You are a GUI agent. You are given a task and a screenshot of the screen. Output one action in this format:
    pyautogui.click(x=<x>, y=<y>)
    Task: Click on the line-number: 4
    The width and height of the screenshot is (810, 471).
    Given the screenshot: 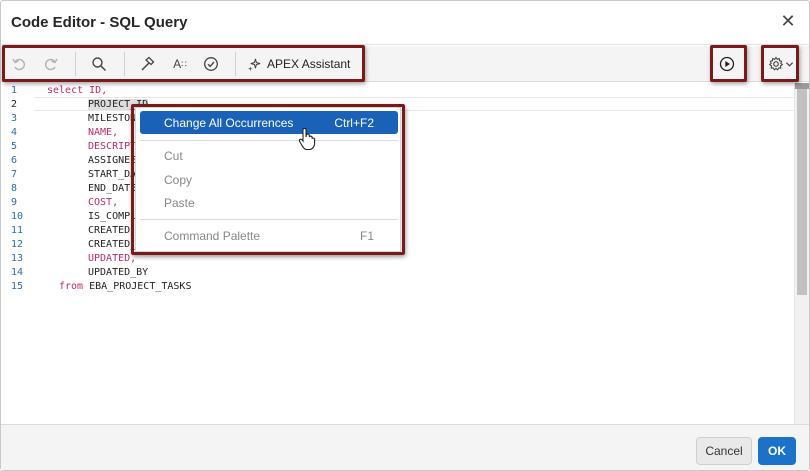 What is the action you would take?
    pyautogui.click(x=14, y=132)
    